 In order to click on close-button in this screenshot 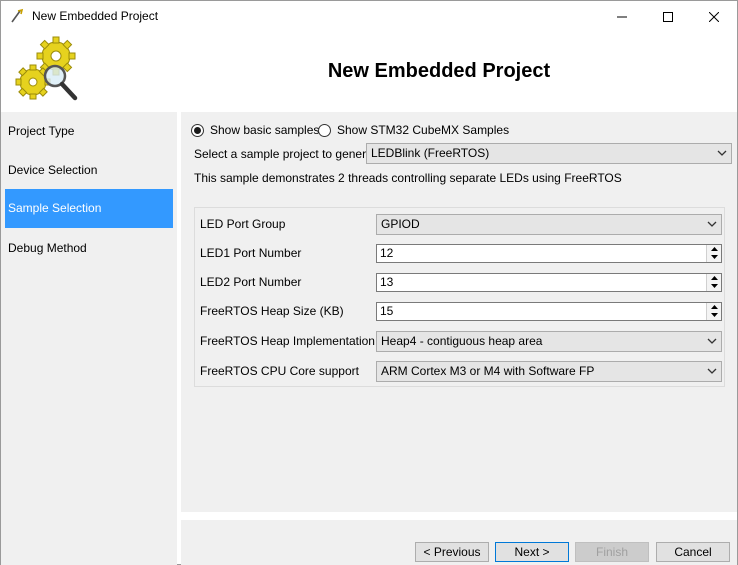, I will do `click(714, 16)`.